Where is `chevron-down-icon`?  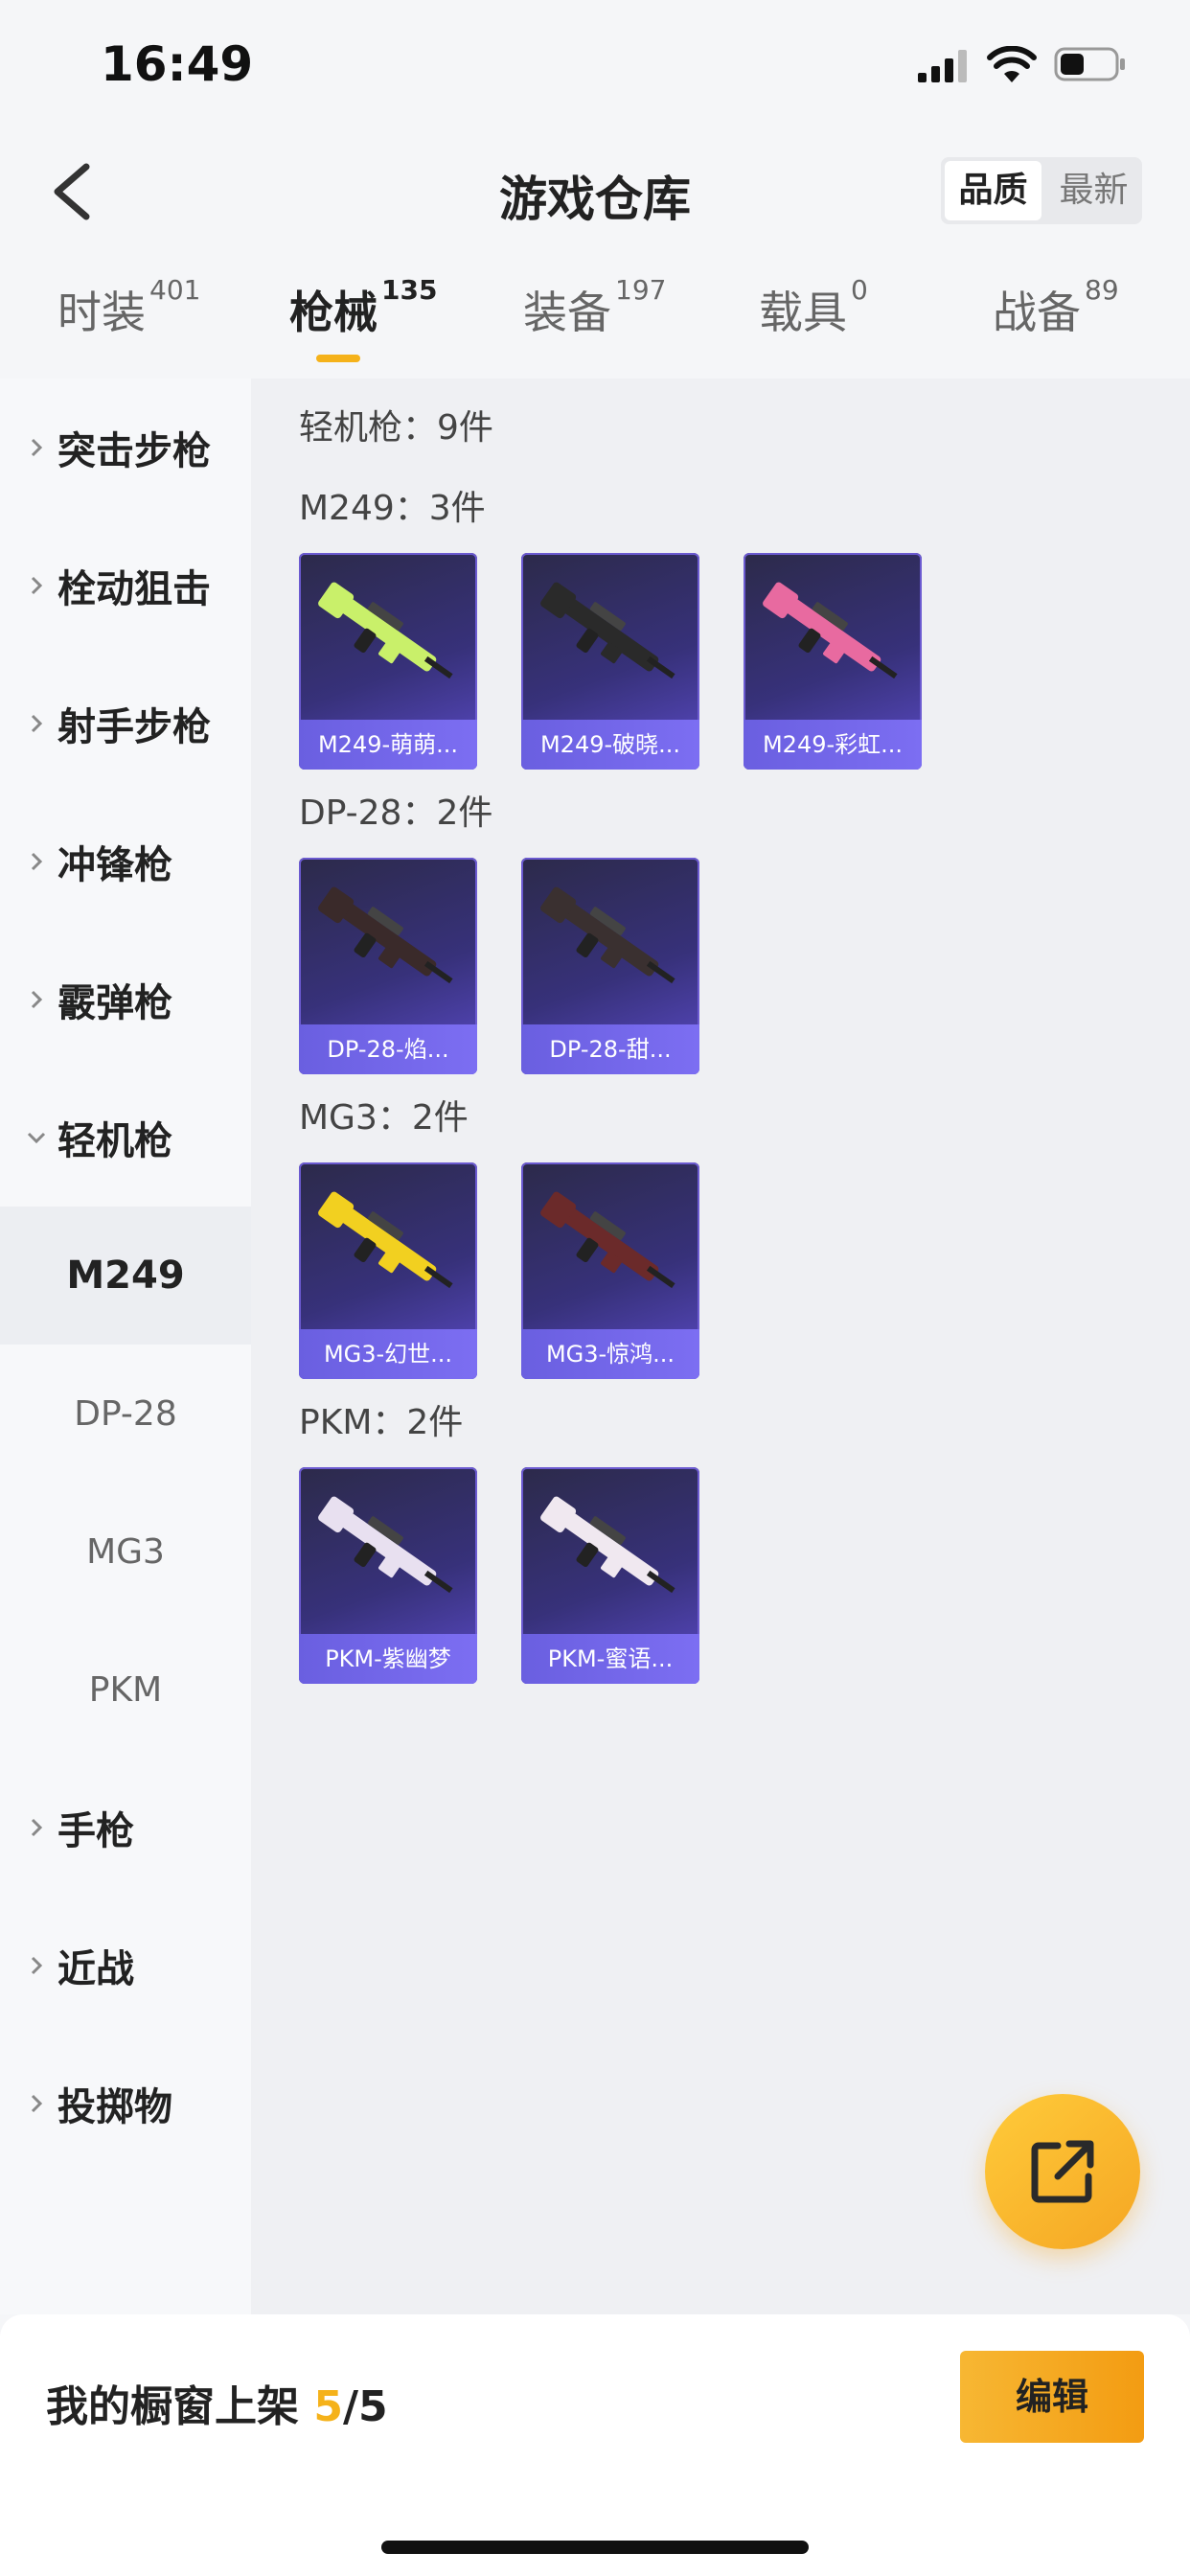
chevron-down-icon is located at coordinates (37, 1138).